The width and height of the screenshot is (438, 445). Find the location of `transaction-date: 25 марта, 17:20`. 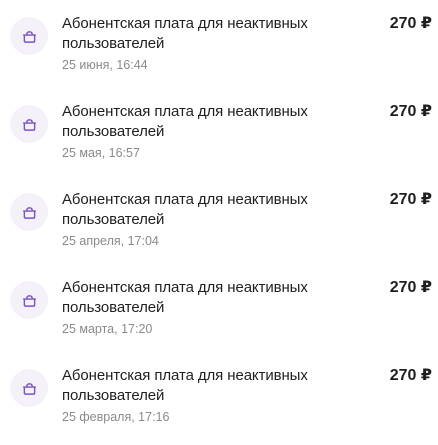

transaction-date: 25 марта, 17:20 is located at coordinates (107, 329).